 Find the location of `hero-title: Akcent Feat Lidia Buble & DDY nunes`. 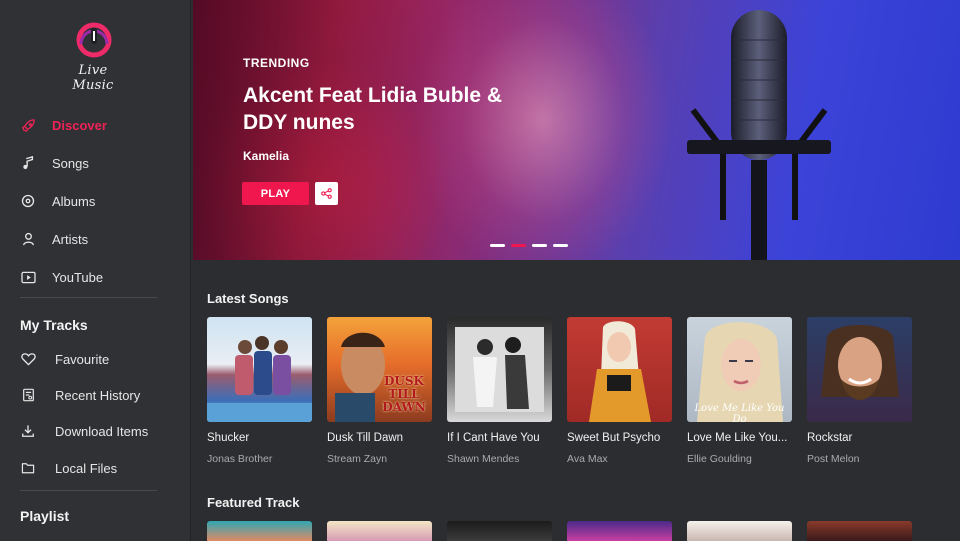

hero-title: Akcent Feat Lidia Buble & DDY nunes is located at coordinates (373, 109).